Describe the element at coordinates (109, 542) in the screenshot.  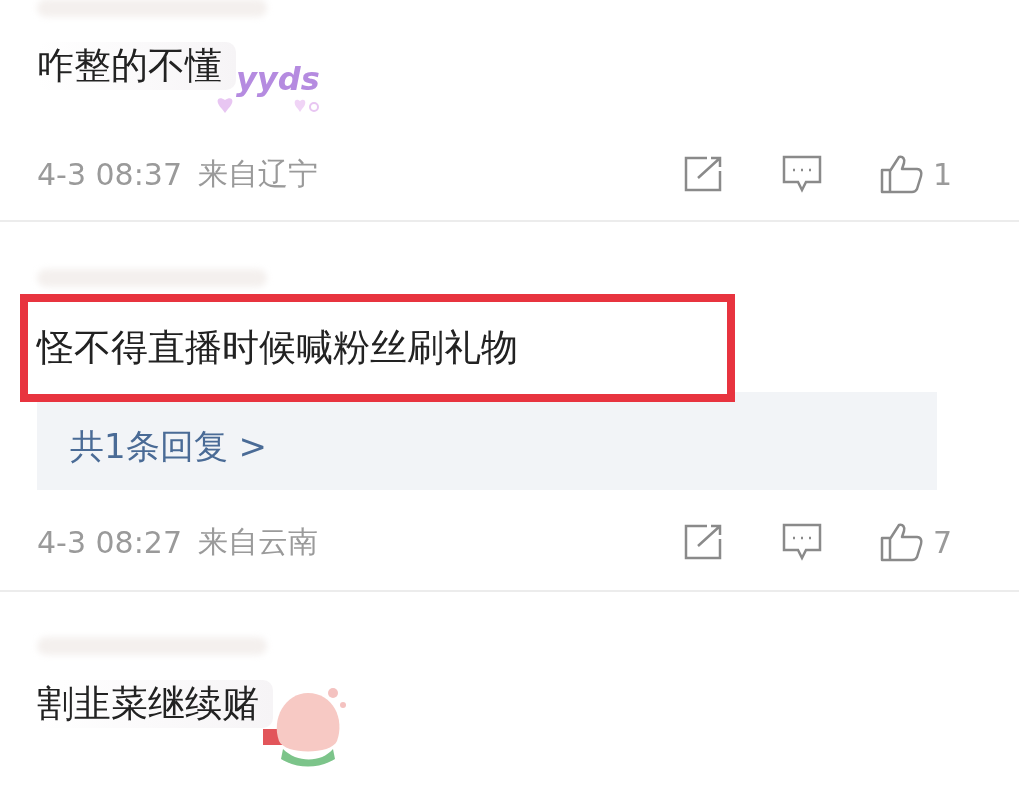
I see `timestamp: 4-3 08:27` at that location.